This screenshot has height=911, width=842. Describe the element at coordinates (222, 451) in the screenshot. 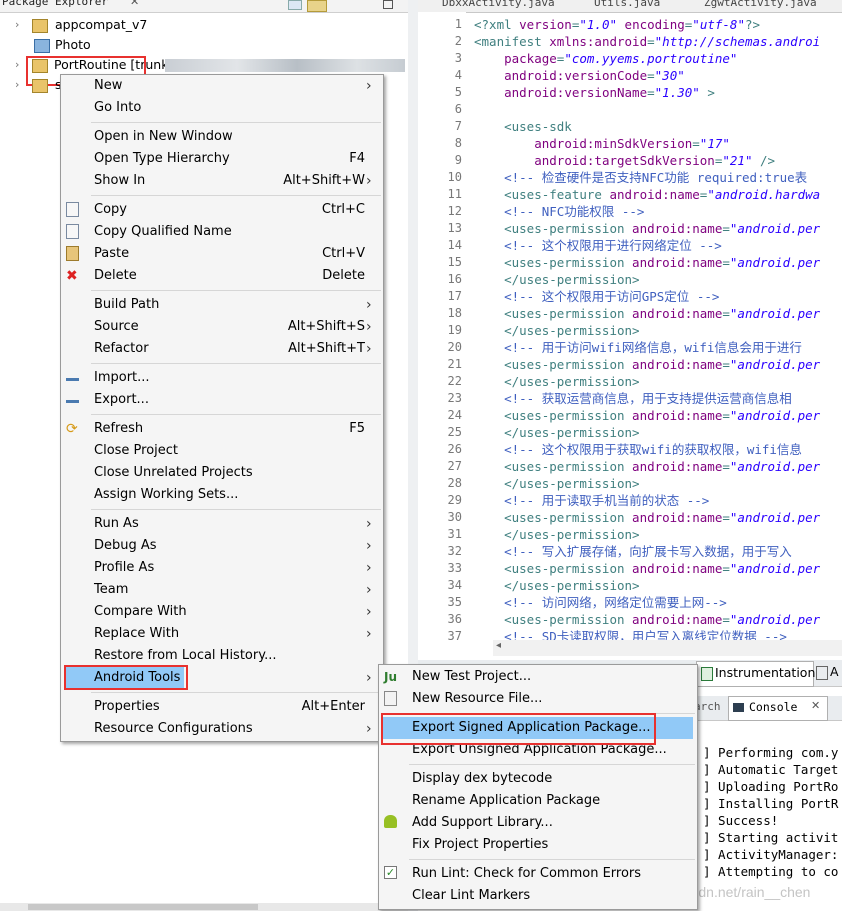

I see `menu-item-close-project: Close Project` at that location.